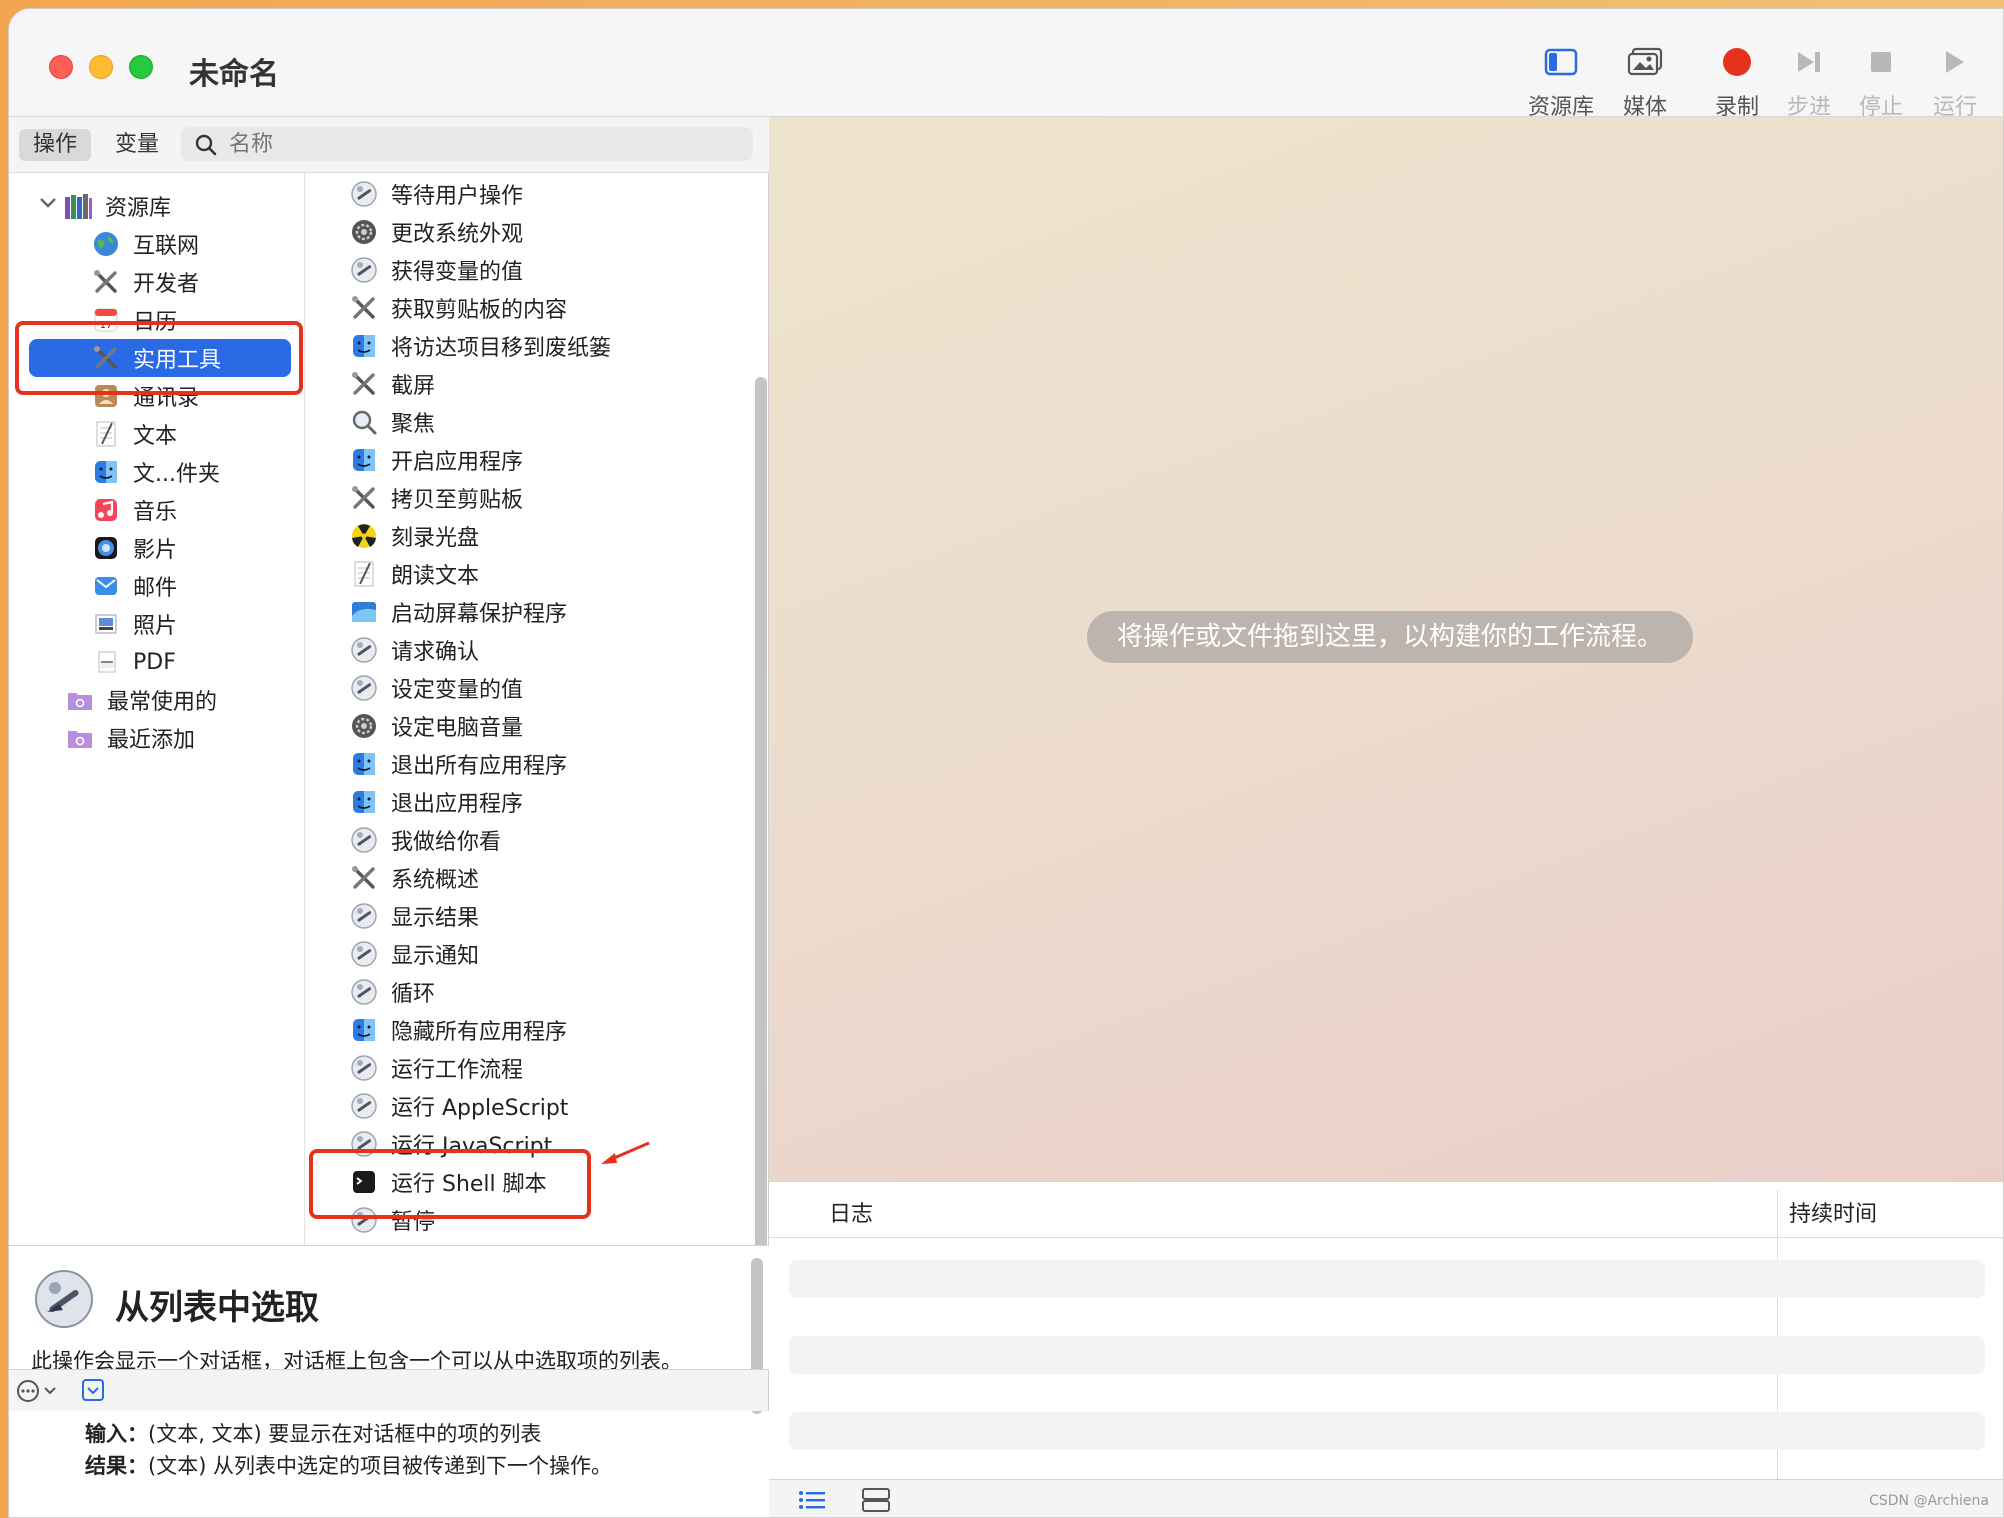 This screenshot has width=2004, height=1518. I want to click on smart-folder-icon, so click(80, 700).